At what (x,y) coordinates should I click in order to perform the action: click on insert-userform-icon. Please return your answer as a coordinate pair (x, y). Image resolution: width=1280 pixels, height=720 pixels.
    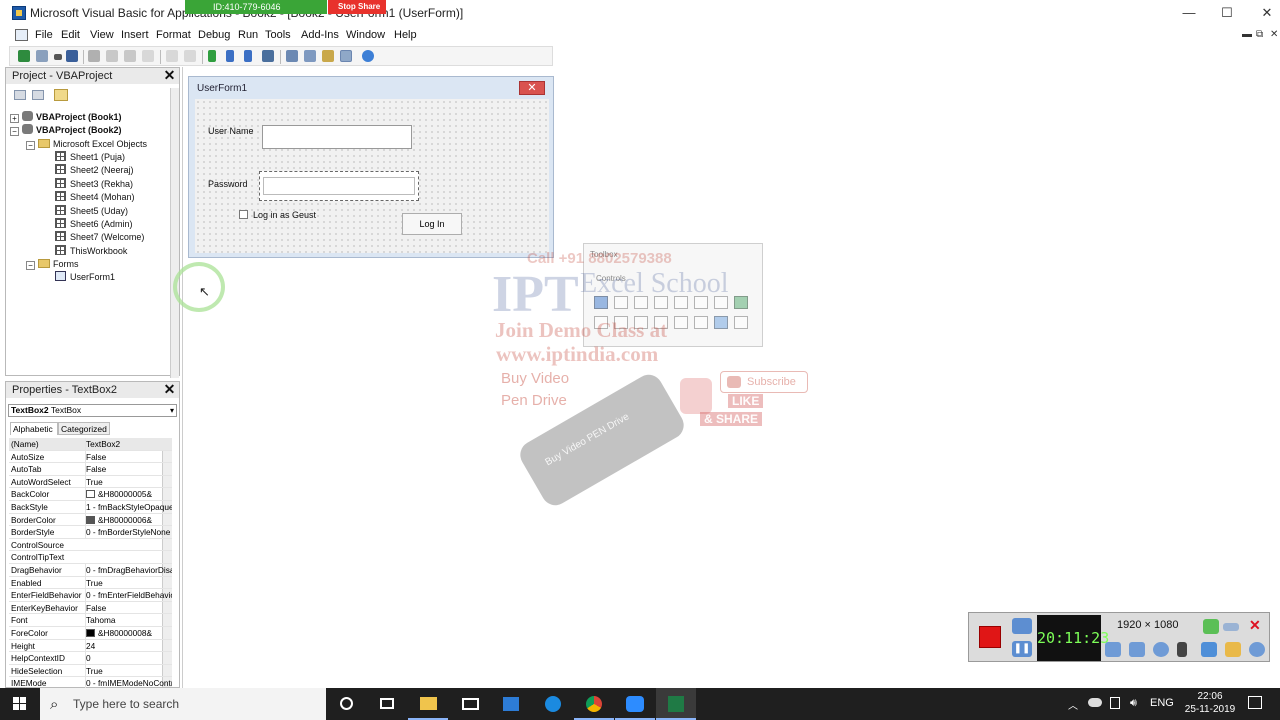
    Looking at the image, I should click on (42, 56).